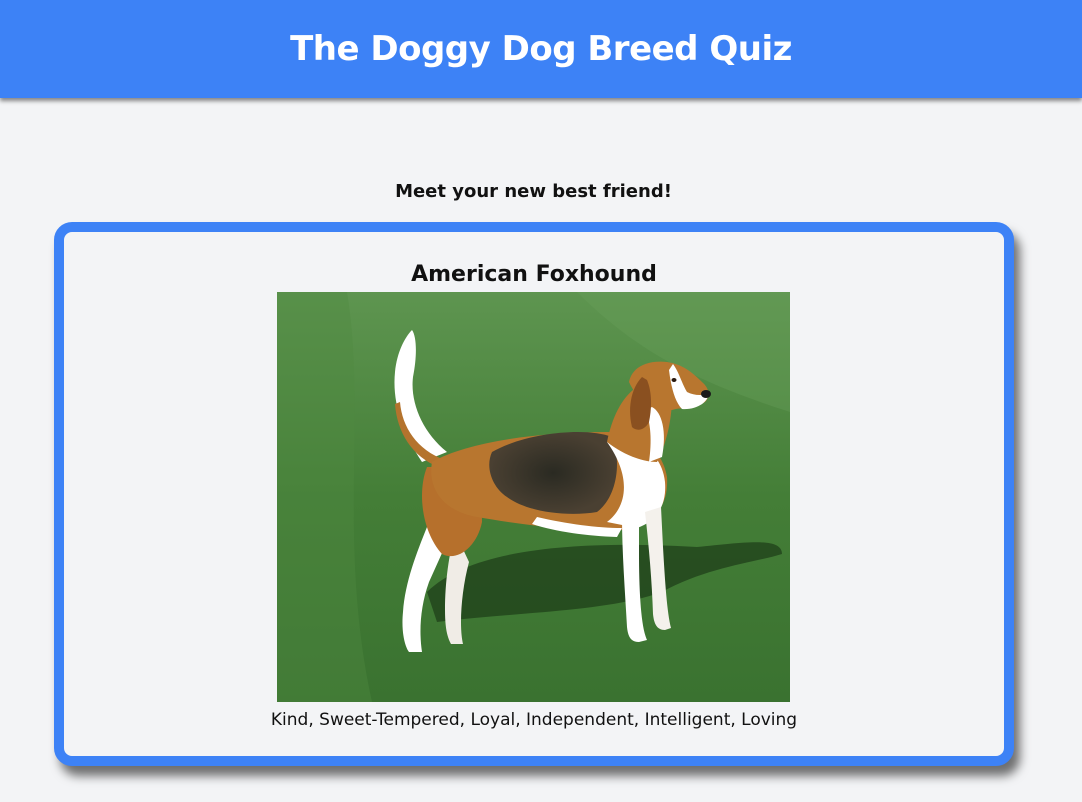 The width and height of the screenshot is (1082, 802). What do you see at coordinates (533, 191) in the screenshot?
I see `result-subtitle: Meet your new best friend!` at bounding box center [533, 191].